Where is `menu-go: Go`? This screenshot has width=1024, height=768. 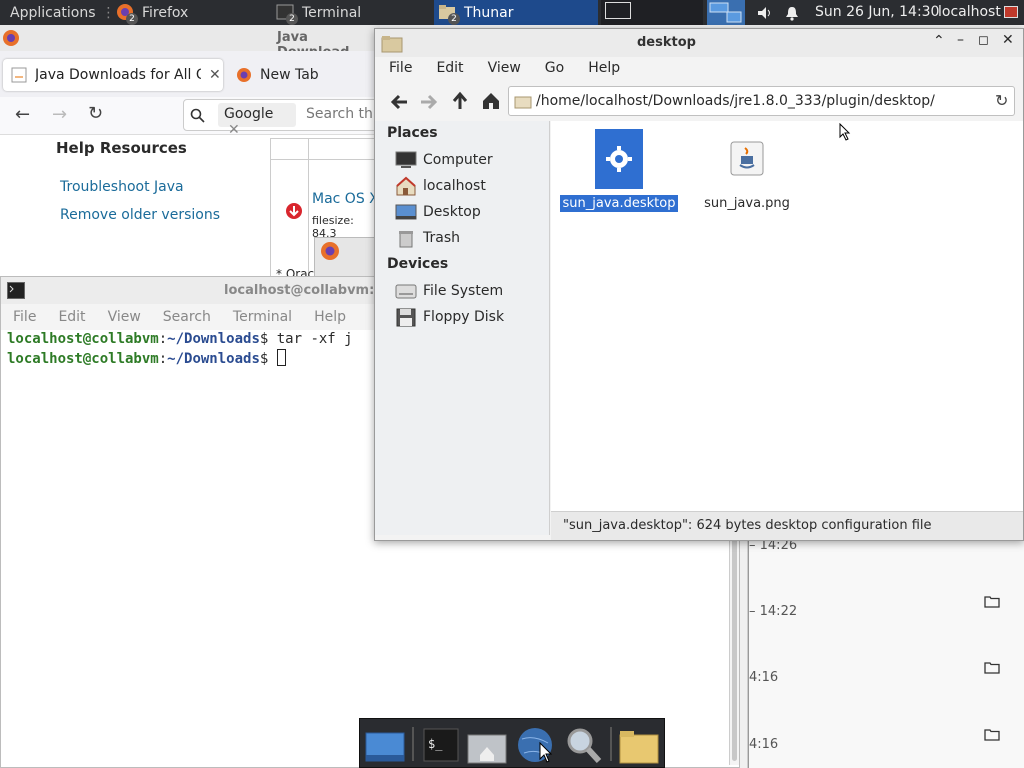
menu-go: Go is located at coordinates (554, 68).